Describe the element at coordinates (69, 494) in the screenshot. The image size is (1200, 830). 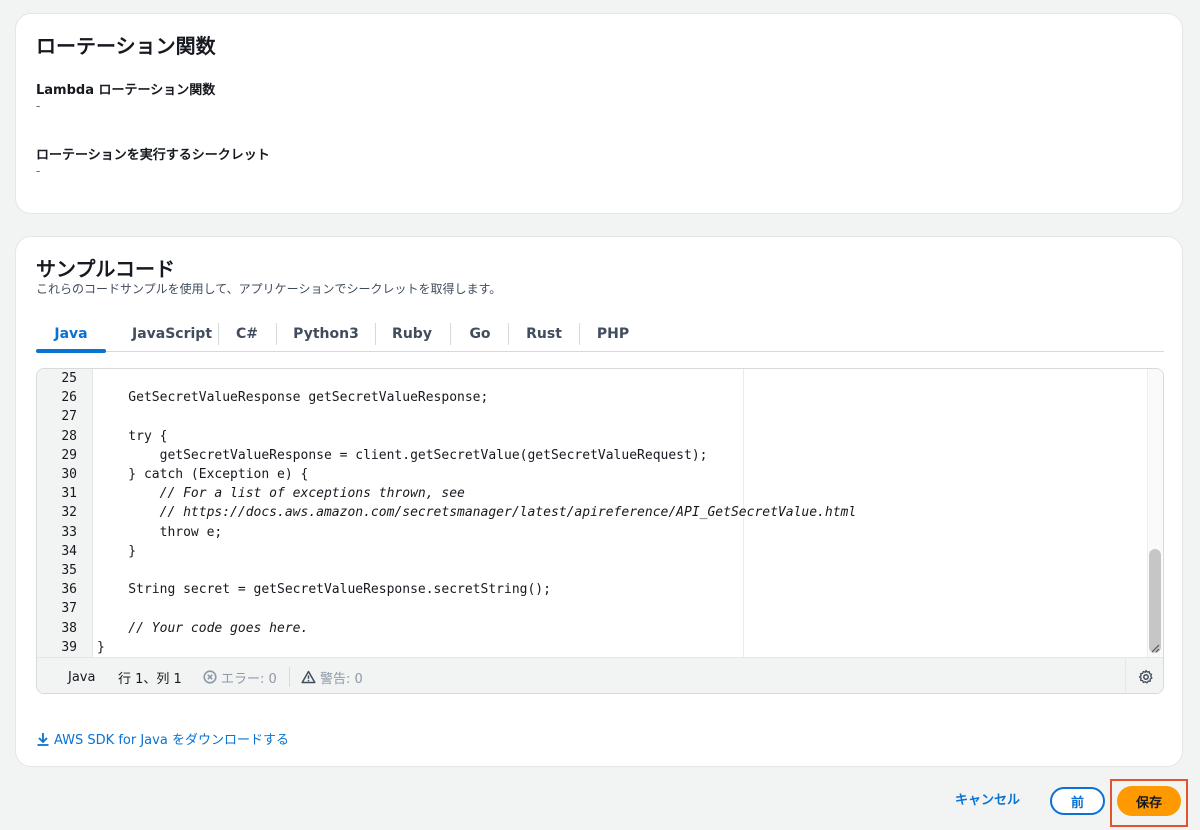
I see `line-number: 31` at that location.